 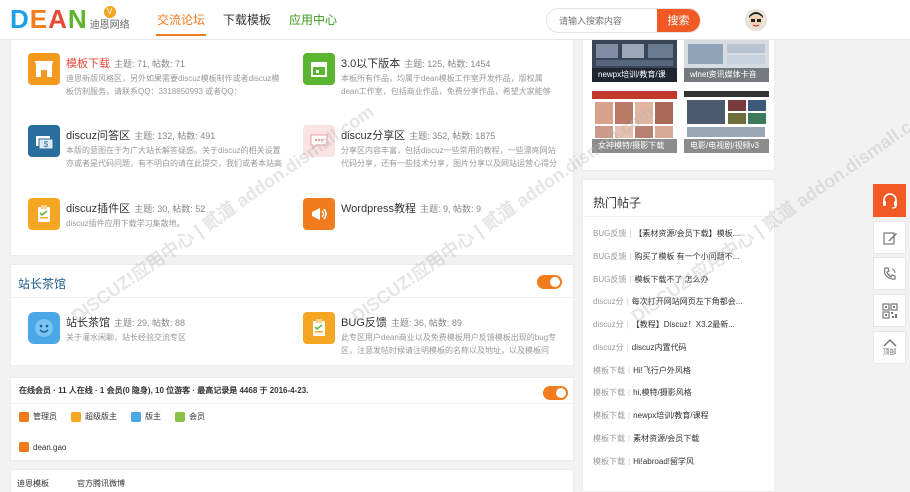 What do you see at coordinates (319, 69) in the screenshot?
I see `calendar-icon` at bounding box center [319, 69].